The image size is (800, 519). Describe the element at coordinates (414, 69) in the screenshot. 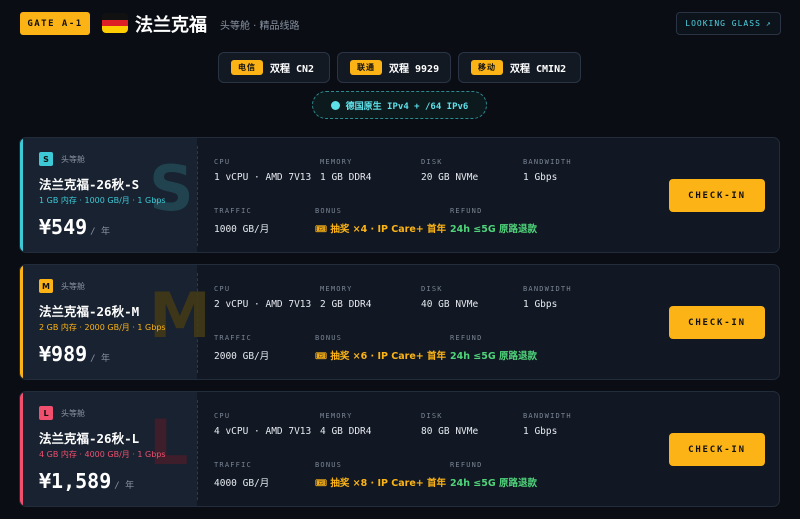

I see `isp-value: 双程 9929` at that location.